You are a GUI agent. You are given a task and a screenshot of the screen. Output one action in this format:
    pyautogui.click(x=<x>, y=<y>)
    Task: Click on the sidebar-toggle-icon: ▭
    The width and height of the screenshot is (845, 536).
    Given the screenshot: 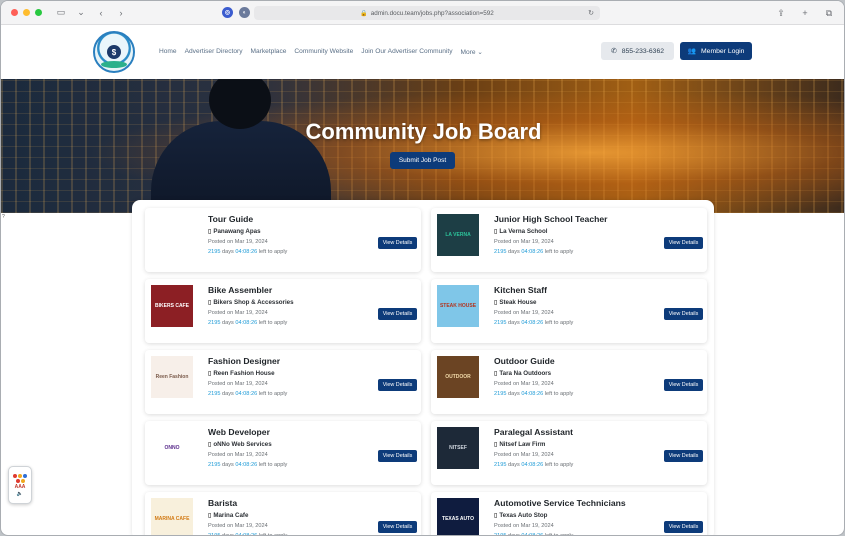 What is the action you would take?
    pyautogui.click(x=61, y=13)
    